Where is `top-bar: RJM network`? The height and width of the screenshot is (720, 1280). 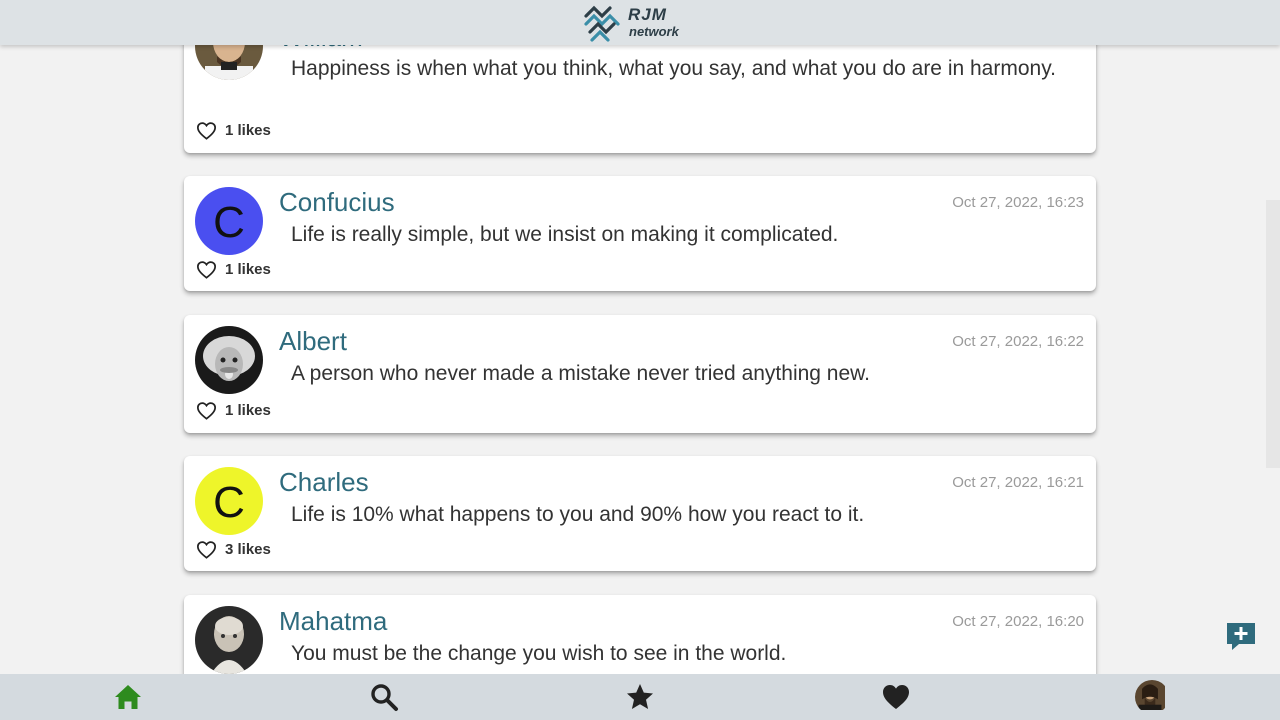 top-bar: RJM network is located at coordinates (640, 22).